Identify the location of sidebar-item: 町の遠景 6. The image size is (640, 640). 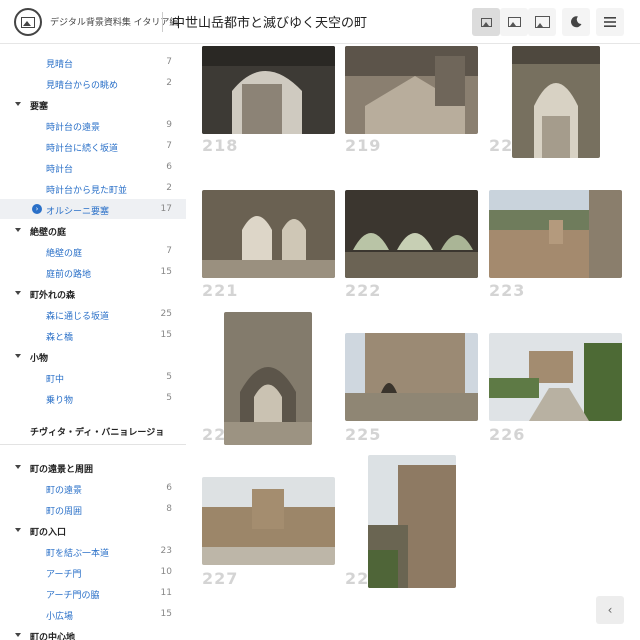
(93, 488).